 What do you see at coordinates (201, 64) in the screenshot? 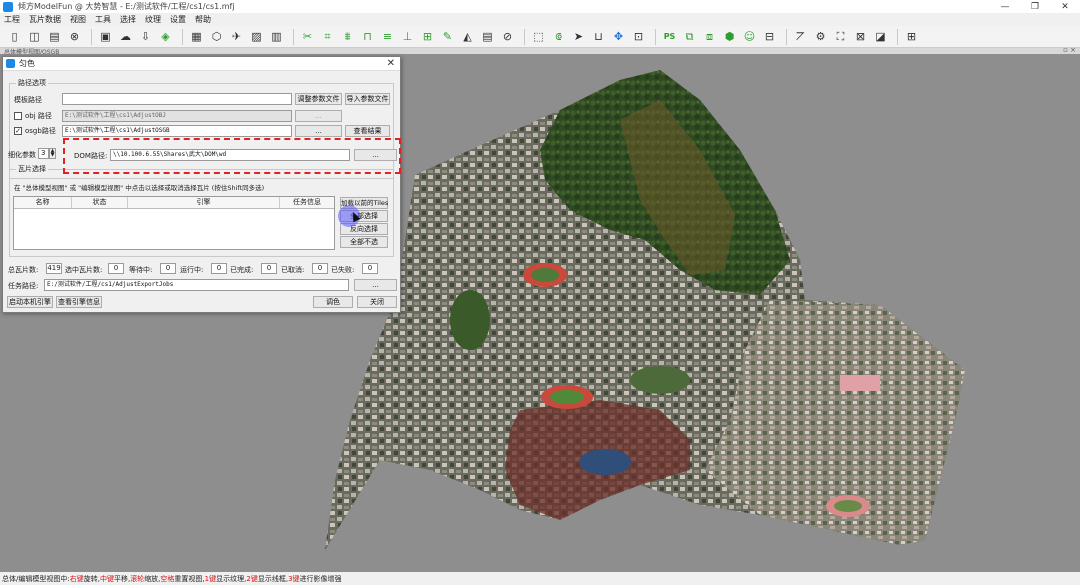
I see `dialog-titlebar: 匀色 ✕` at bounding box center [201, 64].